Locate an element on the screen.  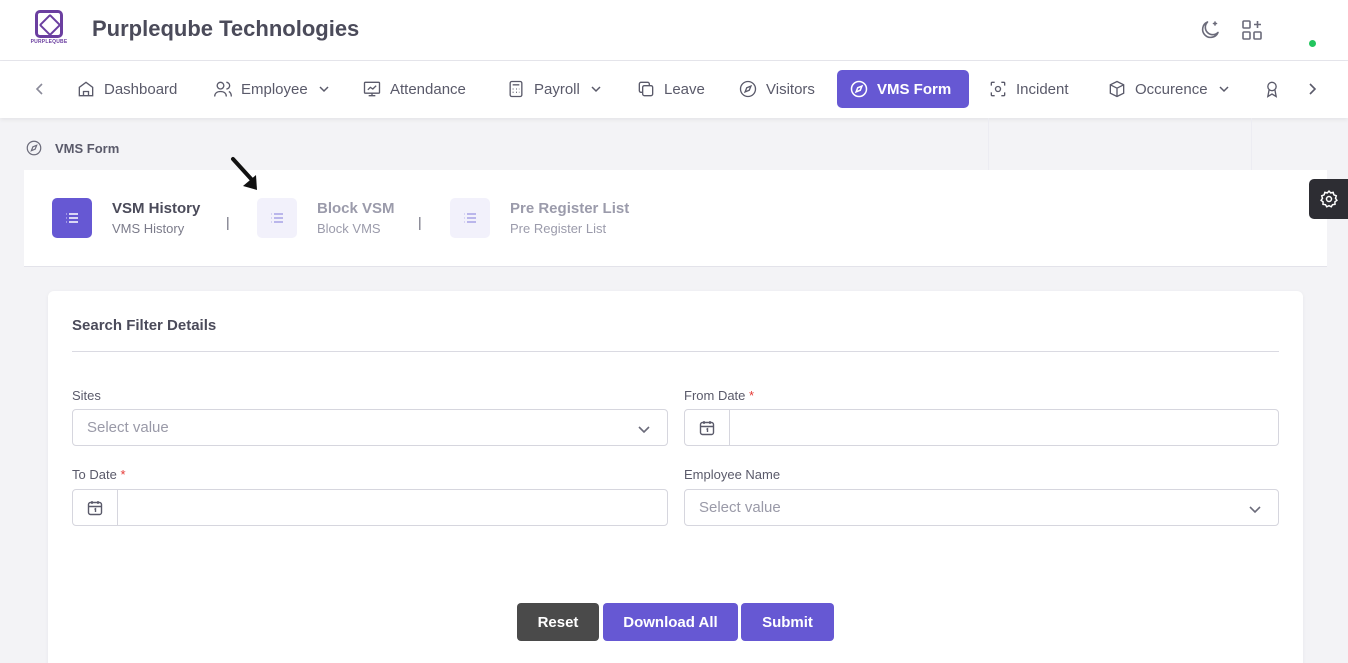
breadcrumb: VMS Form is located at coordinates (72, 148).